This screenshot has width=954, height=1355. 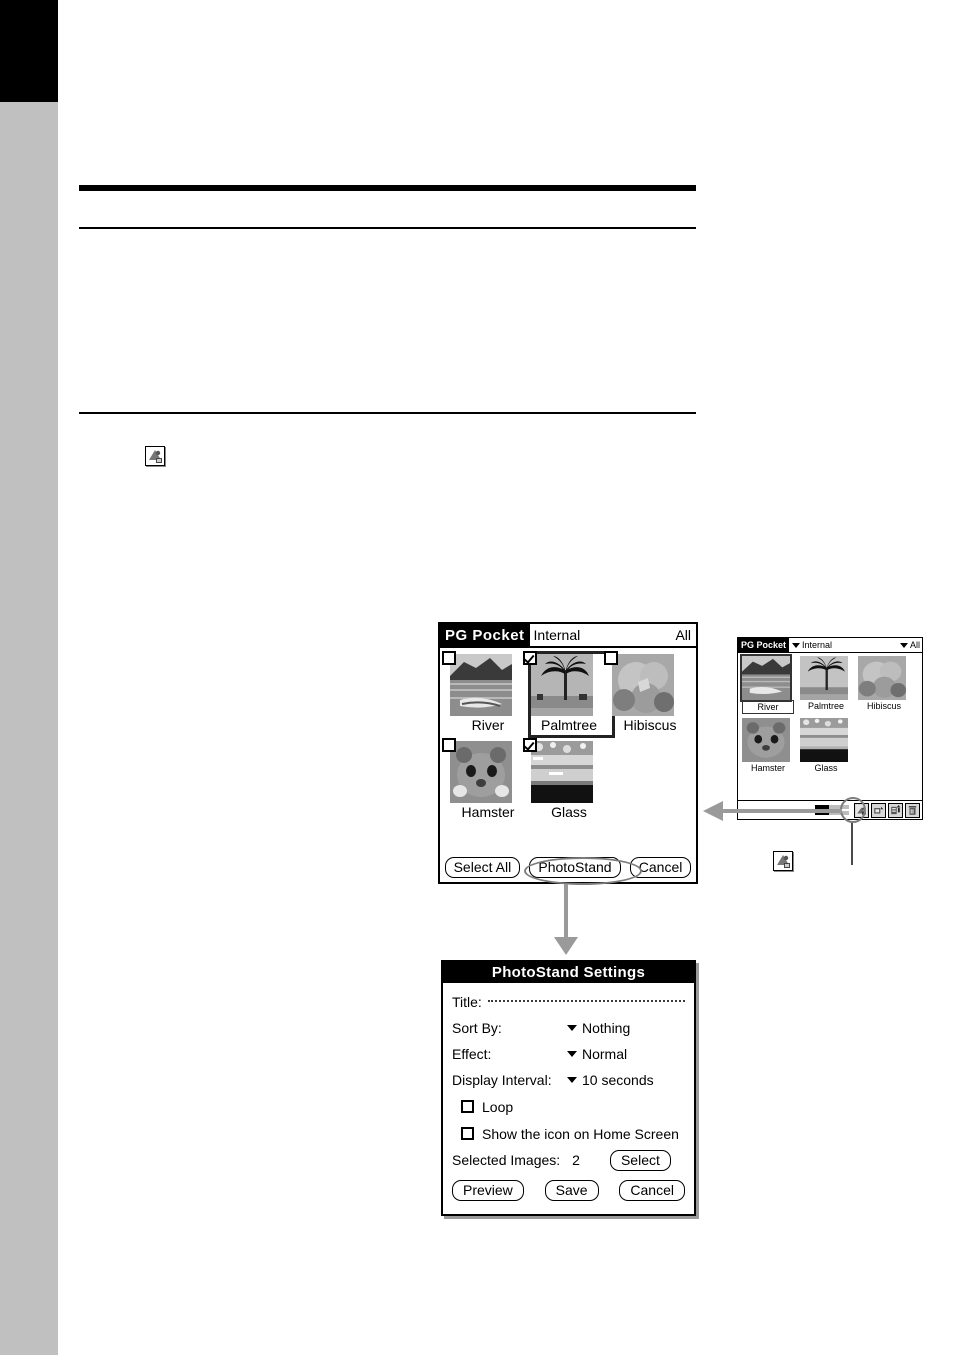 I want to click on thumbnail-checkbox-hamster, so click(x=449, y=745).